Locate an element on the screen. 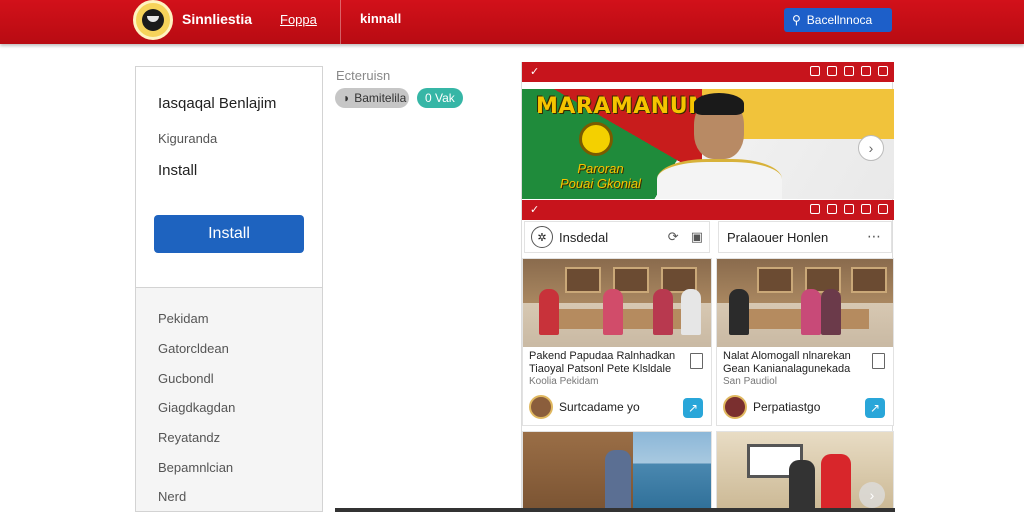 Image resolution: width=1024 pixels, height=512 pixels. panel-status-bar: ✓ is located at coordinates (708, 72).